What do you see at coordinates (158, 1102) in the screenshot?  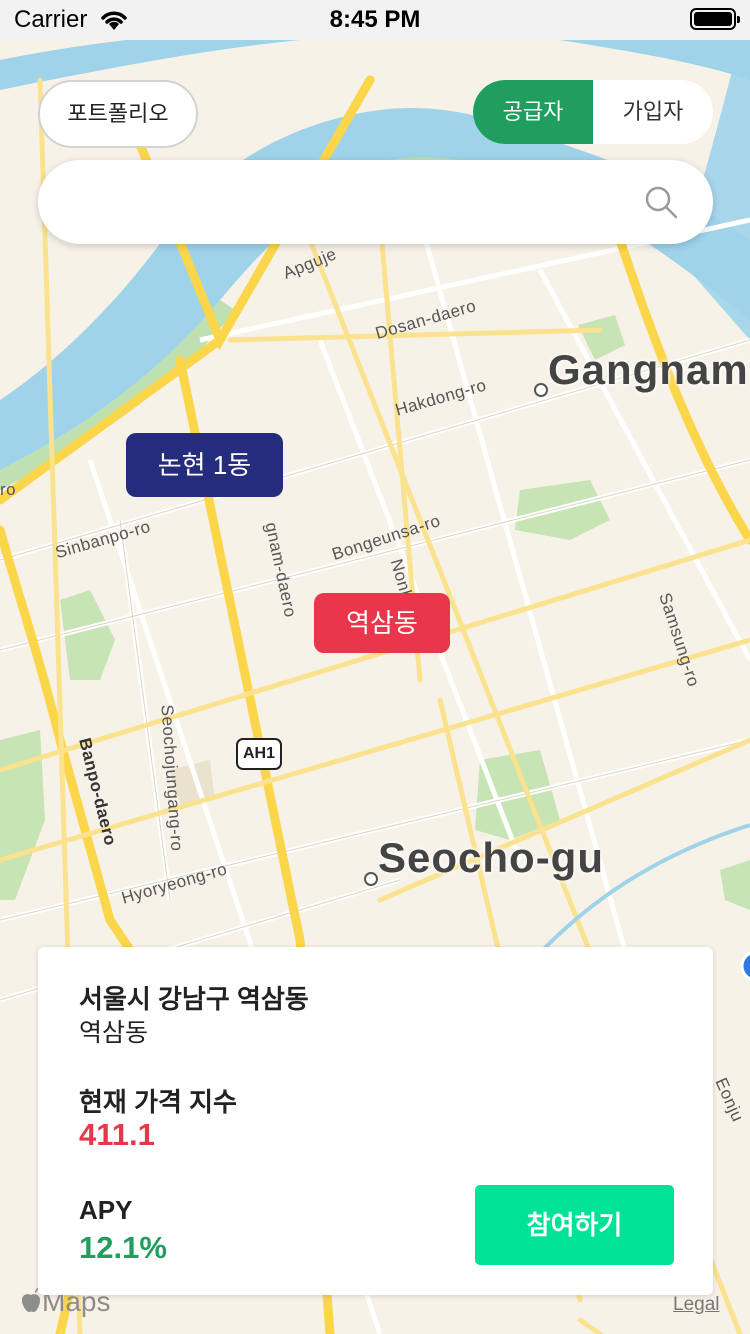 I see `price-index-label: 현재 가격 지수` at bounding box center [158, 1102].